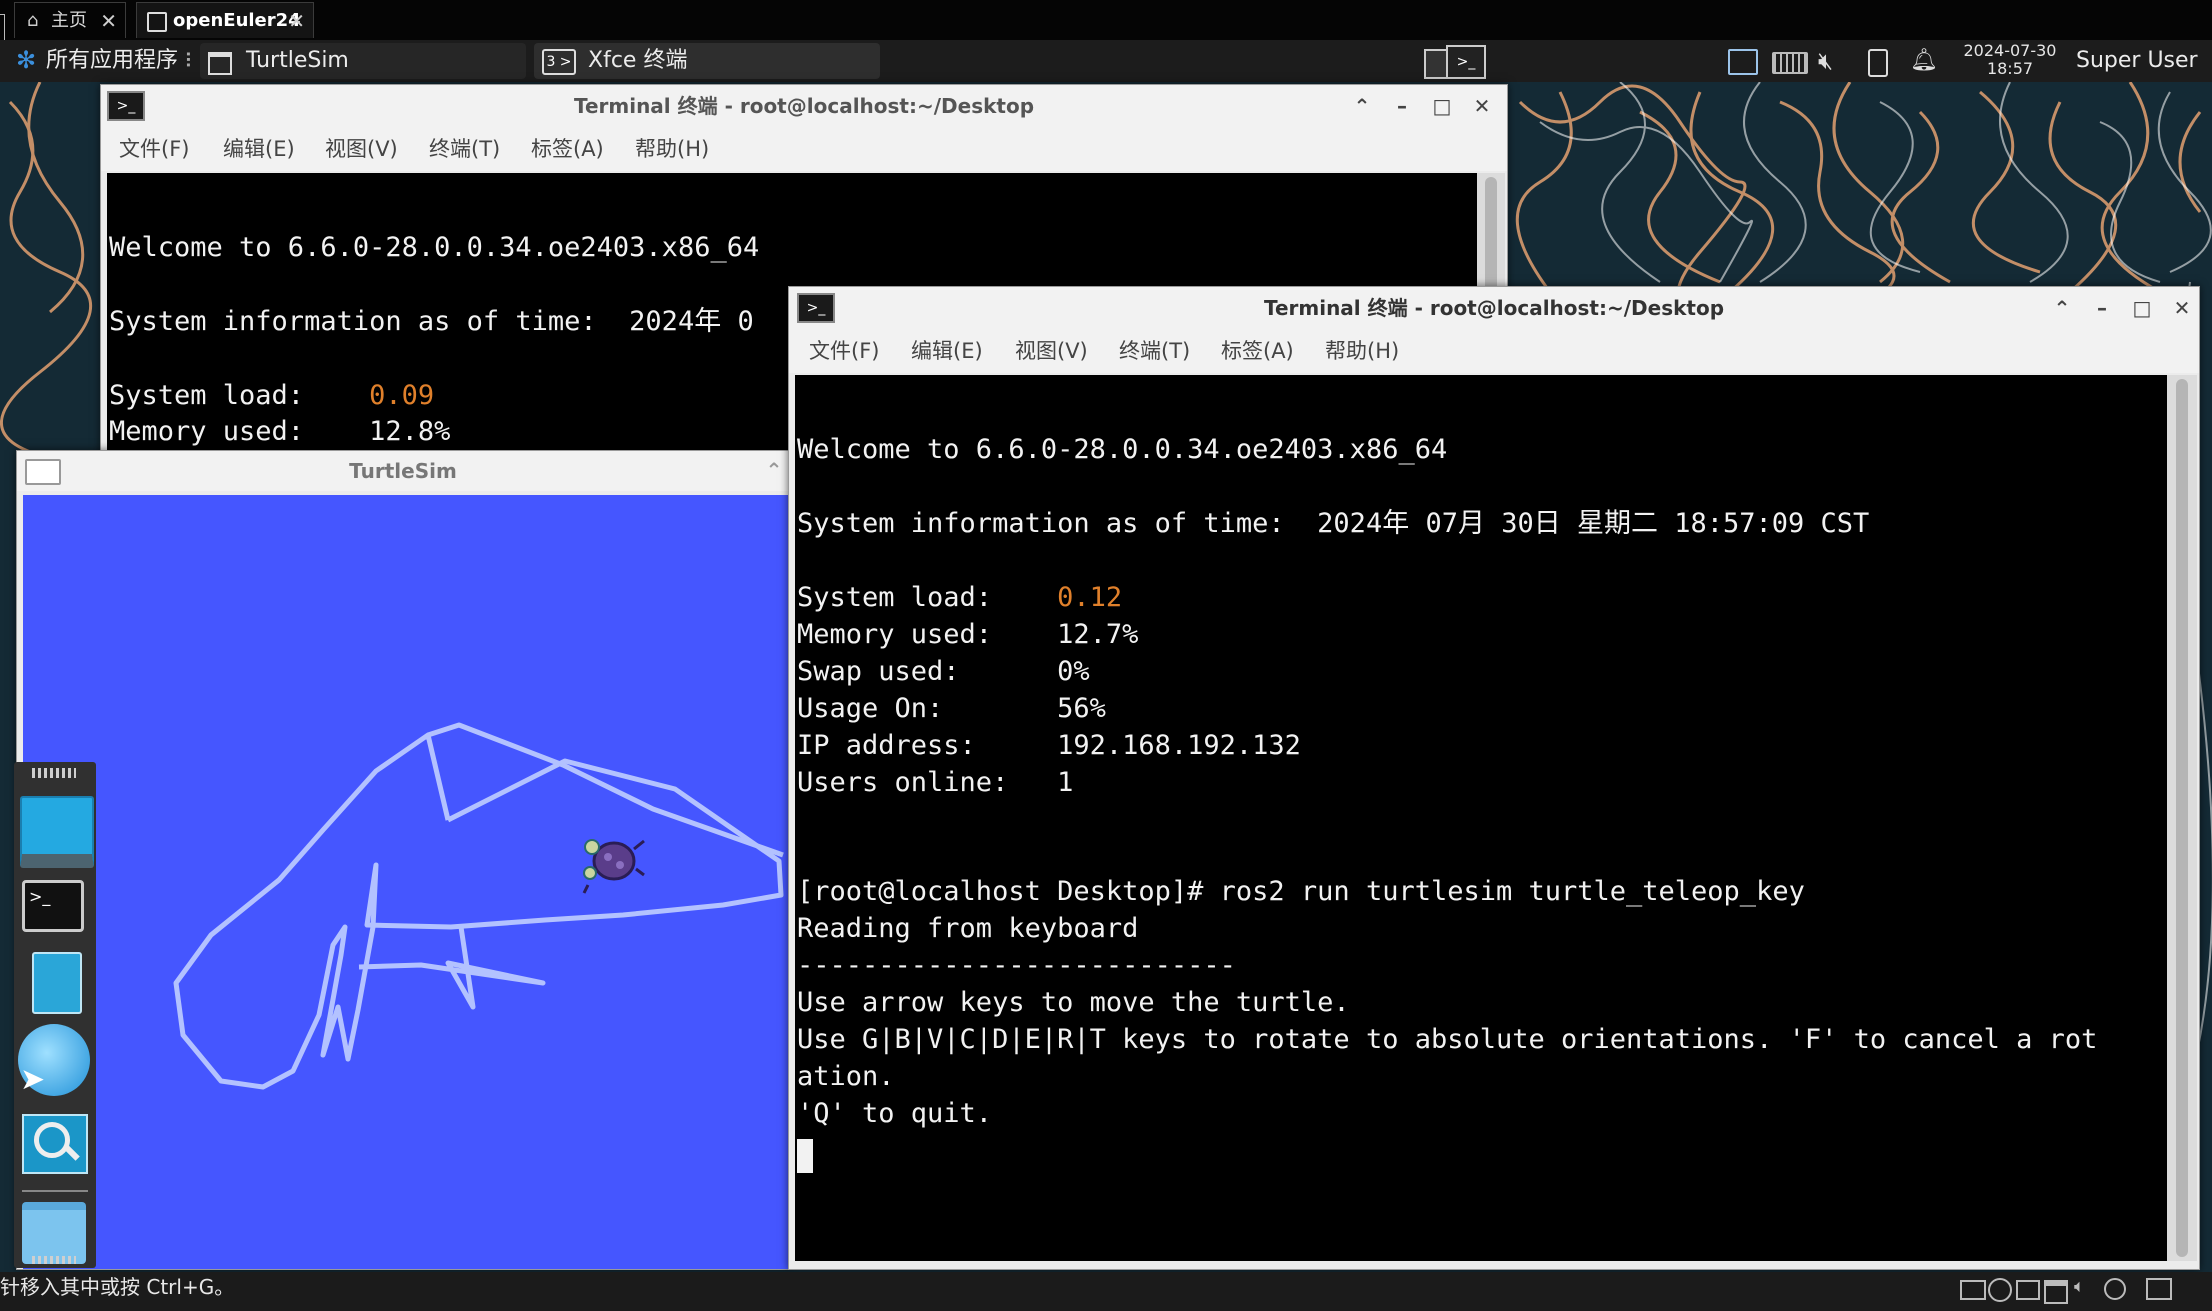 This screenshot has height=1311, width=2212. Describe the element at coordinates (1494, 351) in the screenshot. I see `terminal-front-menubar: 文件(F) 编辑(E) 视图(V) 终端(T) 标签(A) 帮助(H)` at that location.